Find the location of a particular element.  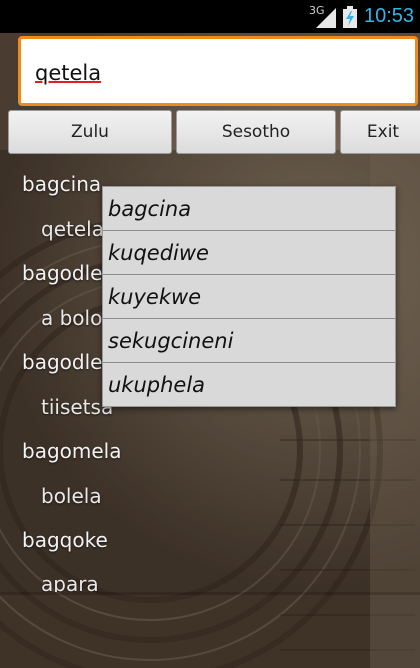

suggestion-item: ukuphela is located at coordinates (249, 385).